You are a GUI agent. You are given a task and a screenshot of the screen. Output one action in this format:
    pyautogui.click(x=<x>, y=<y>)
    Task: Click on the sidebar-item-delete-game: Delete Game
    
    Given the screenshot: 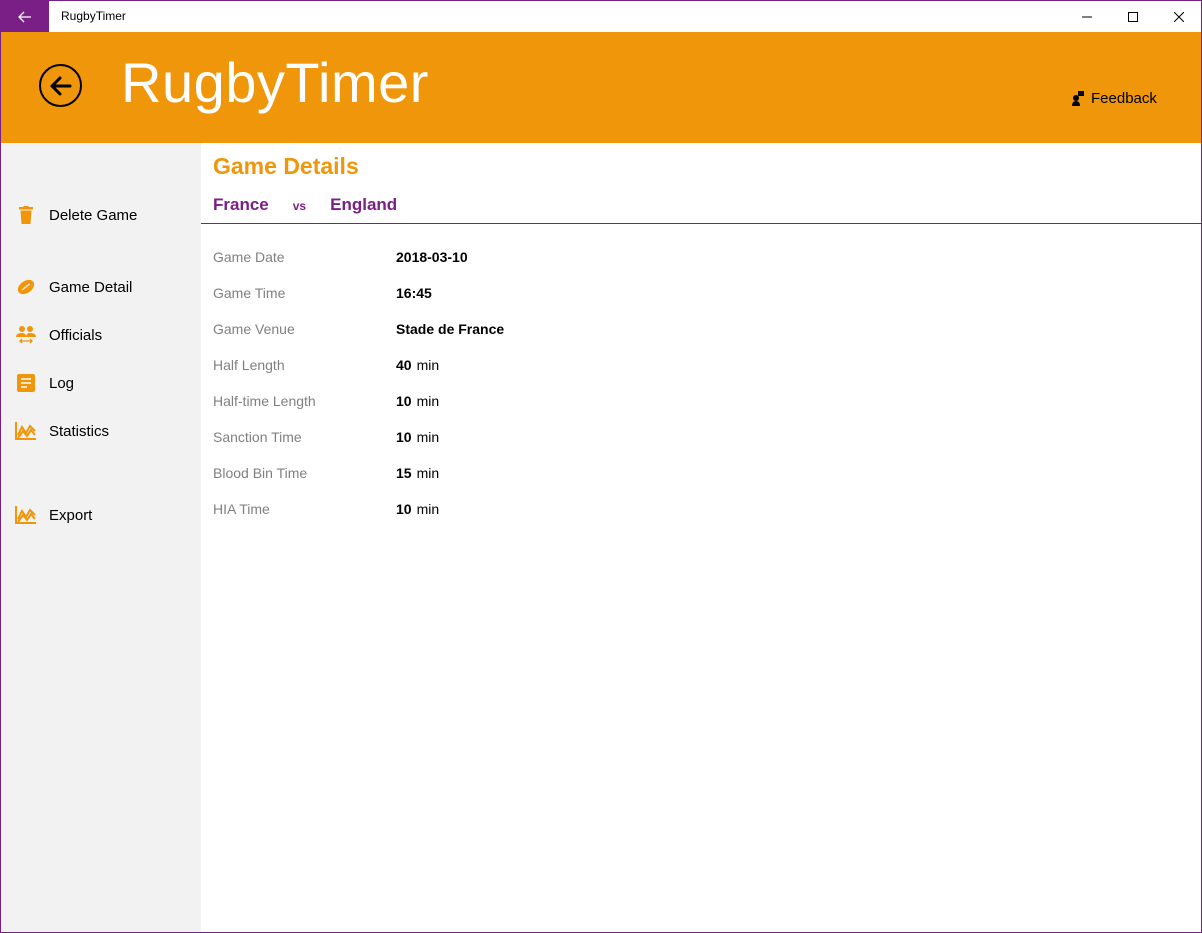 What is the action you would take?
    pyautogui.click(x=101, y=215)
    